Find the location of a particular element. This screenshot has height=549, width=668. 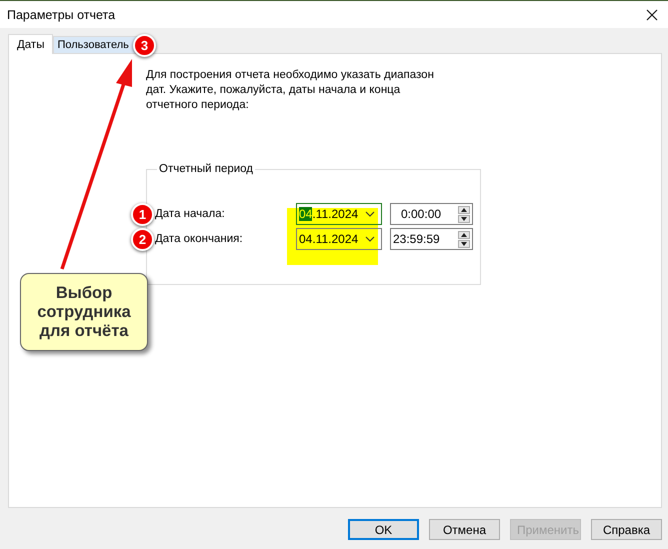

callout-note: Выбор сотрудника для отчёта is located at coordinates (84, 312).